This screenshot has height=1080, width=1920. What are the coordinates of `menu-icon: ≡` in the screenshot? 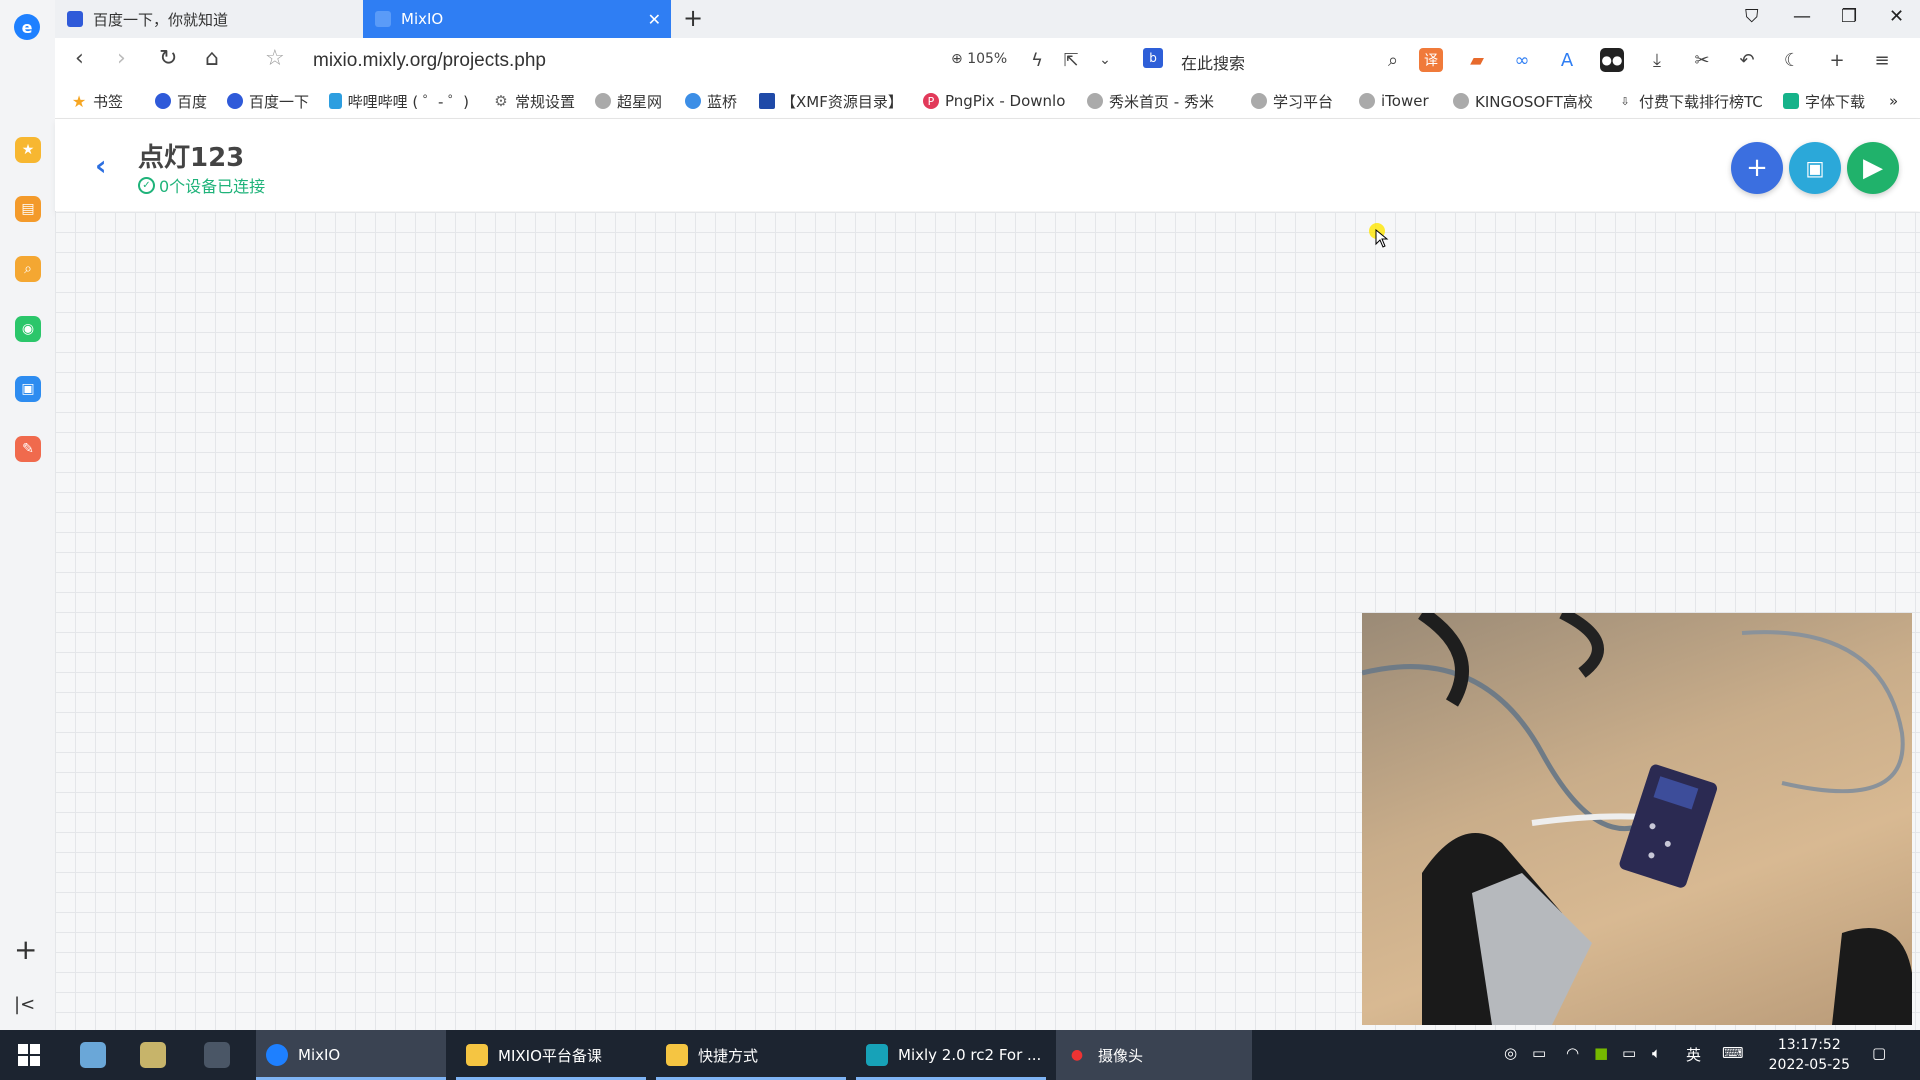 It's located at (1882, 60).